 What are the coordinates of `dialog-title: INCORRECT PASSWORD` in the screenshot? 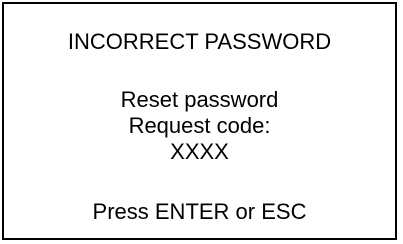 It's located at (199, 41).